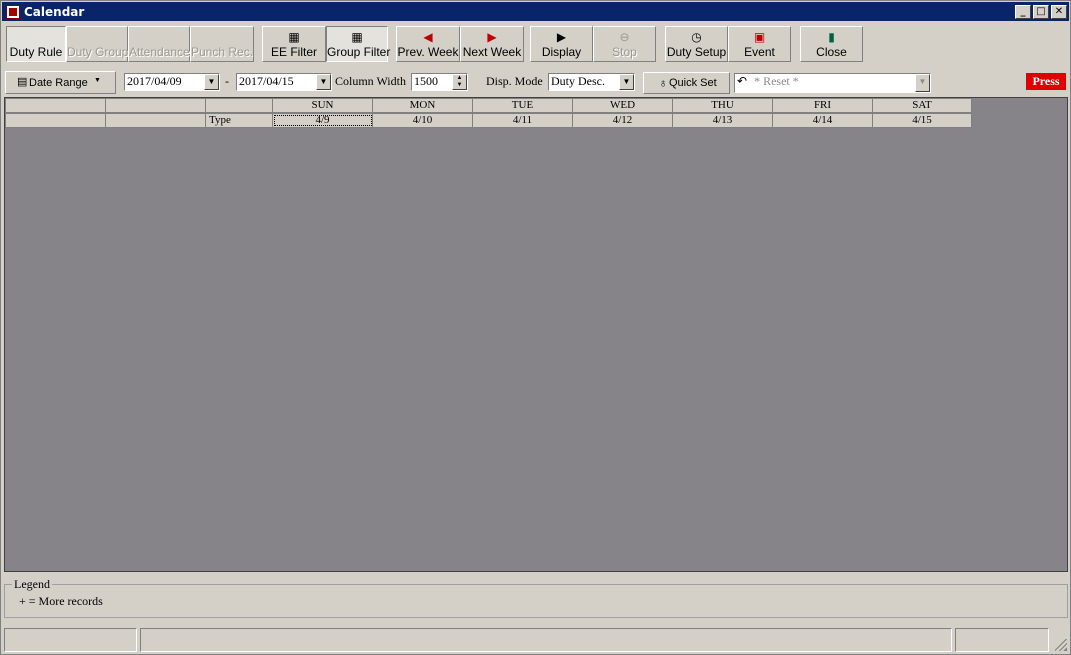 This screenshot has width=1071, height=655. What do you see at coordinates (266, 81) in the screenshot?
I see `date-to-value: 2017/04/15` at bounding box center [266, 81].